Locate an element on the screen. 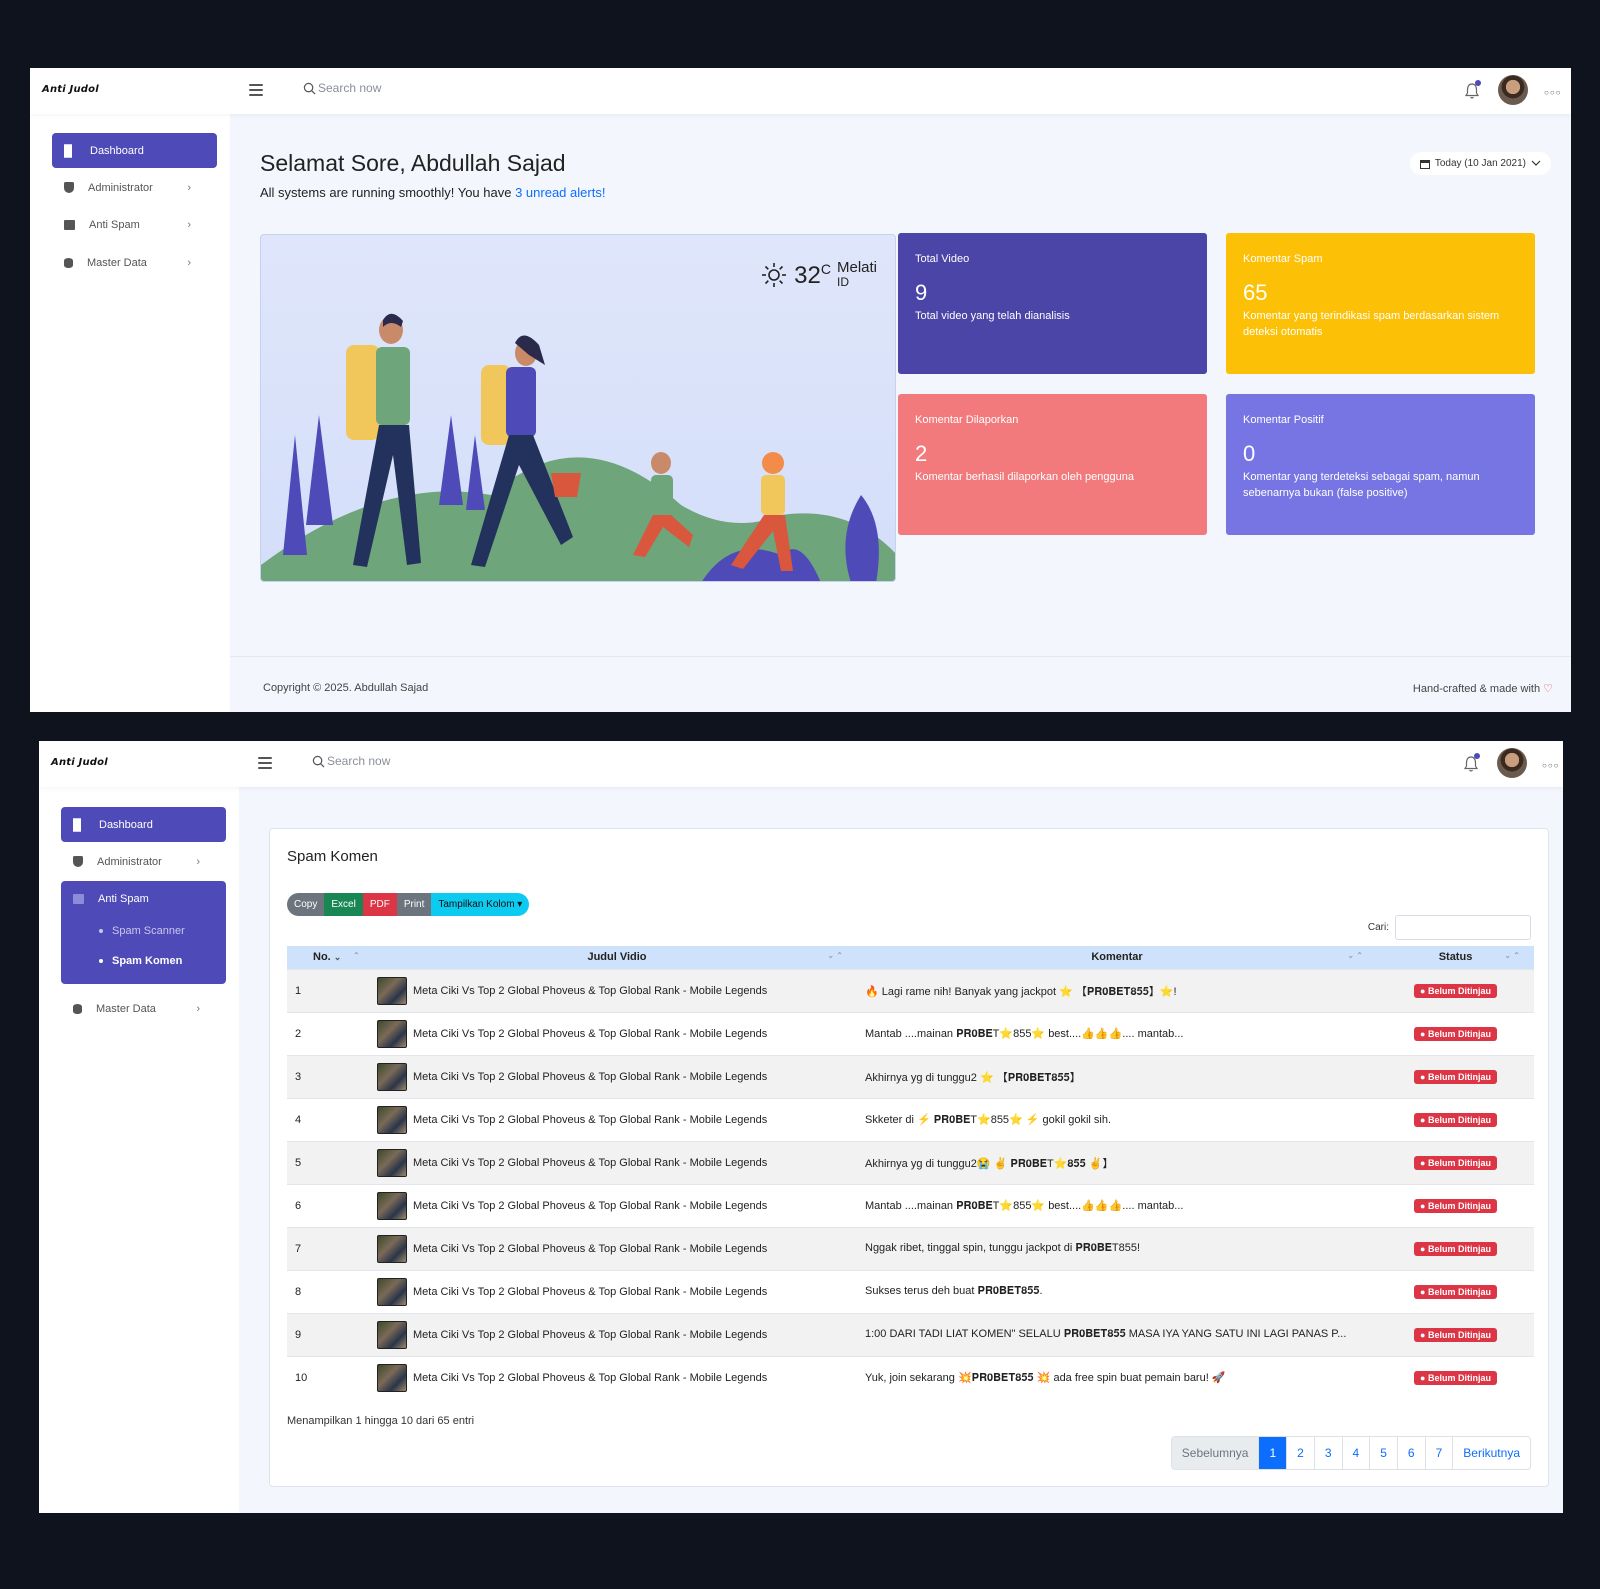  pagination-page: 2 is located at coordinates (1300, 1453).